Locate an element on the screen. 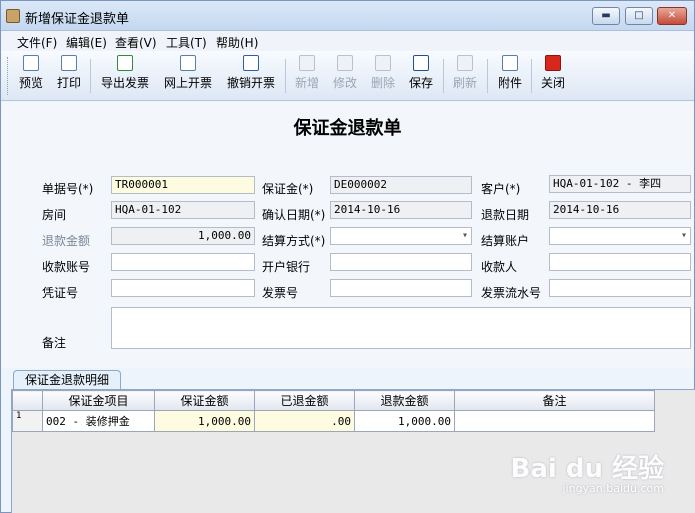 The image size is (695, 513). form-title: 保证金退款单 is located at coordinates (347, 128).